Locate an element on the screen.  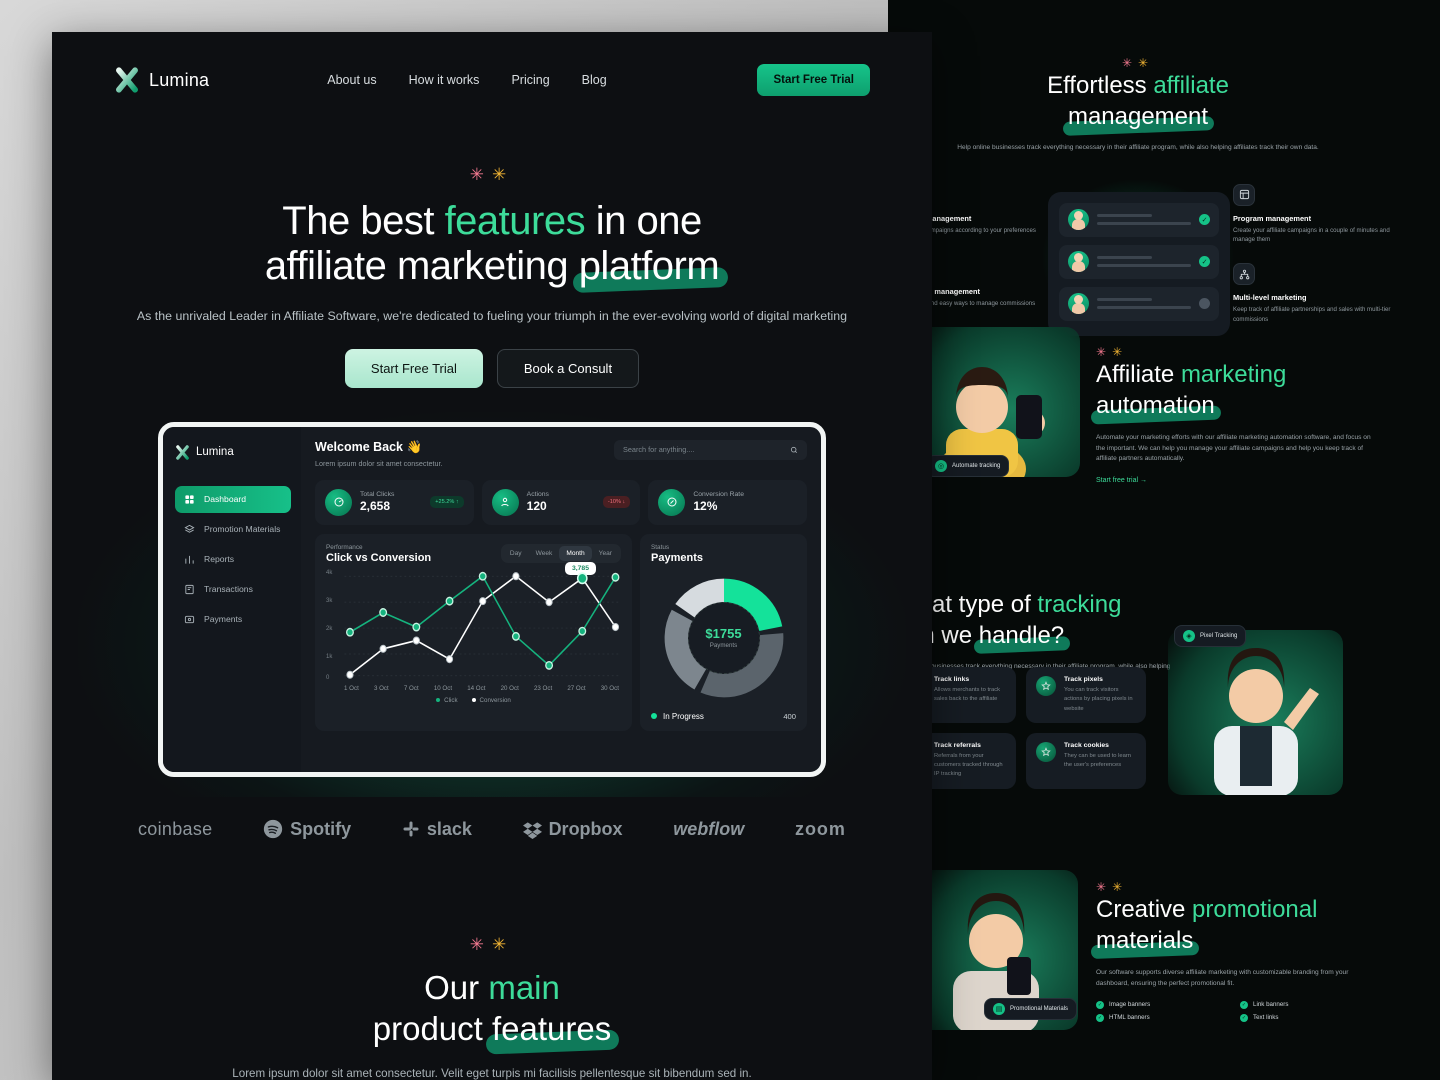
line-chart: 4k 3k 2k 1k 0 is located at coordinates (473, 626).